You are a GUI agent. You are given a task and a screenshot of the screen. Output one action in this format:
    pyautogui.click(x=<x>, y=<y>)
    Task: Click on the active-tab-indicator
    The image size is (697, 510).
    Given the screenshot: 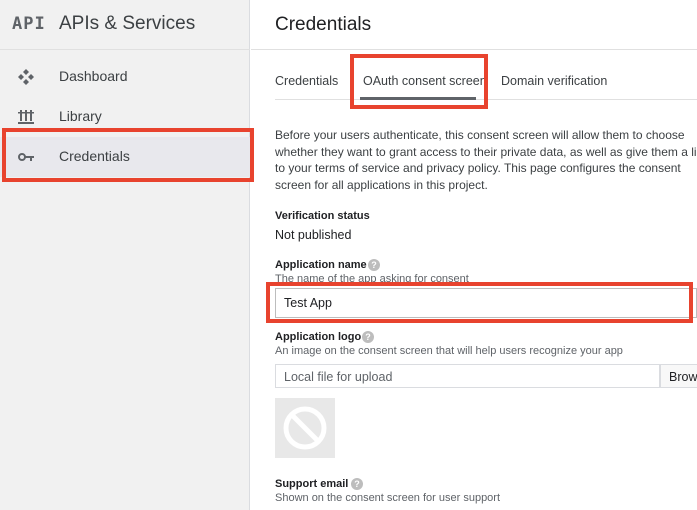 What is the action you would take?
    pyautogui.click(x=418, y=98)
    